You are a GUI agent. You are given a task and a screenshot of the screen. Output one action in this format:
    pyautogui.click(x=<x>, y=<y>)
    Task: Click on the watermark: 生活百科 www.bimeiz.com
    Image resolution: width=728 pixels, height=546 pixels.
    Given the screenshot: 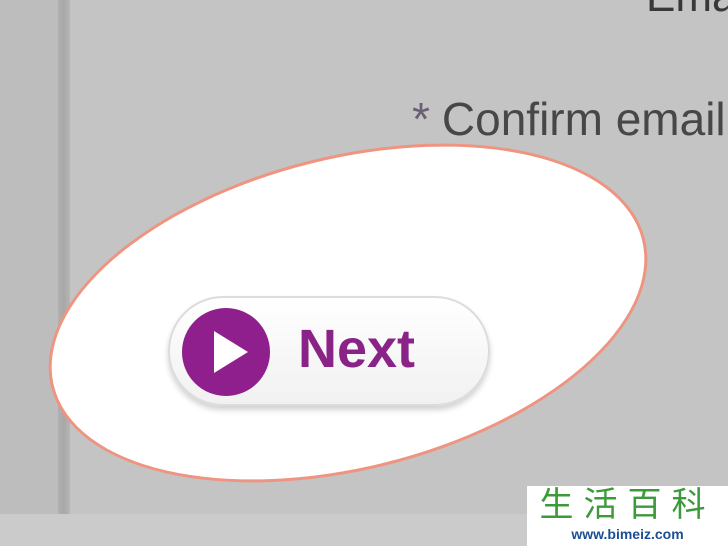 What is the action you would take?
    pyautogui.click(x=627, y=516)
    